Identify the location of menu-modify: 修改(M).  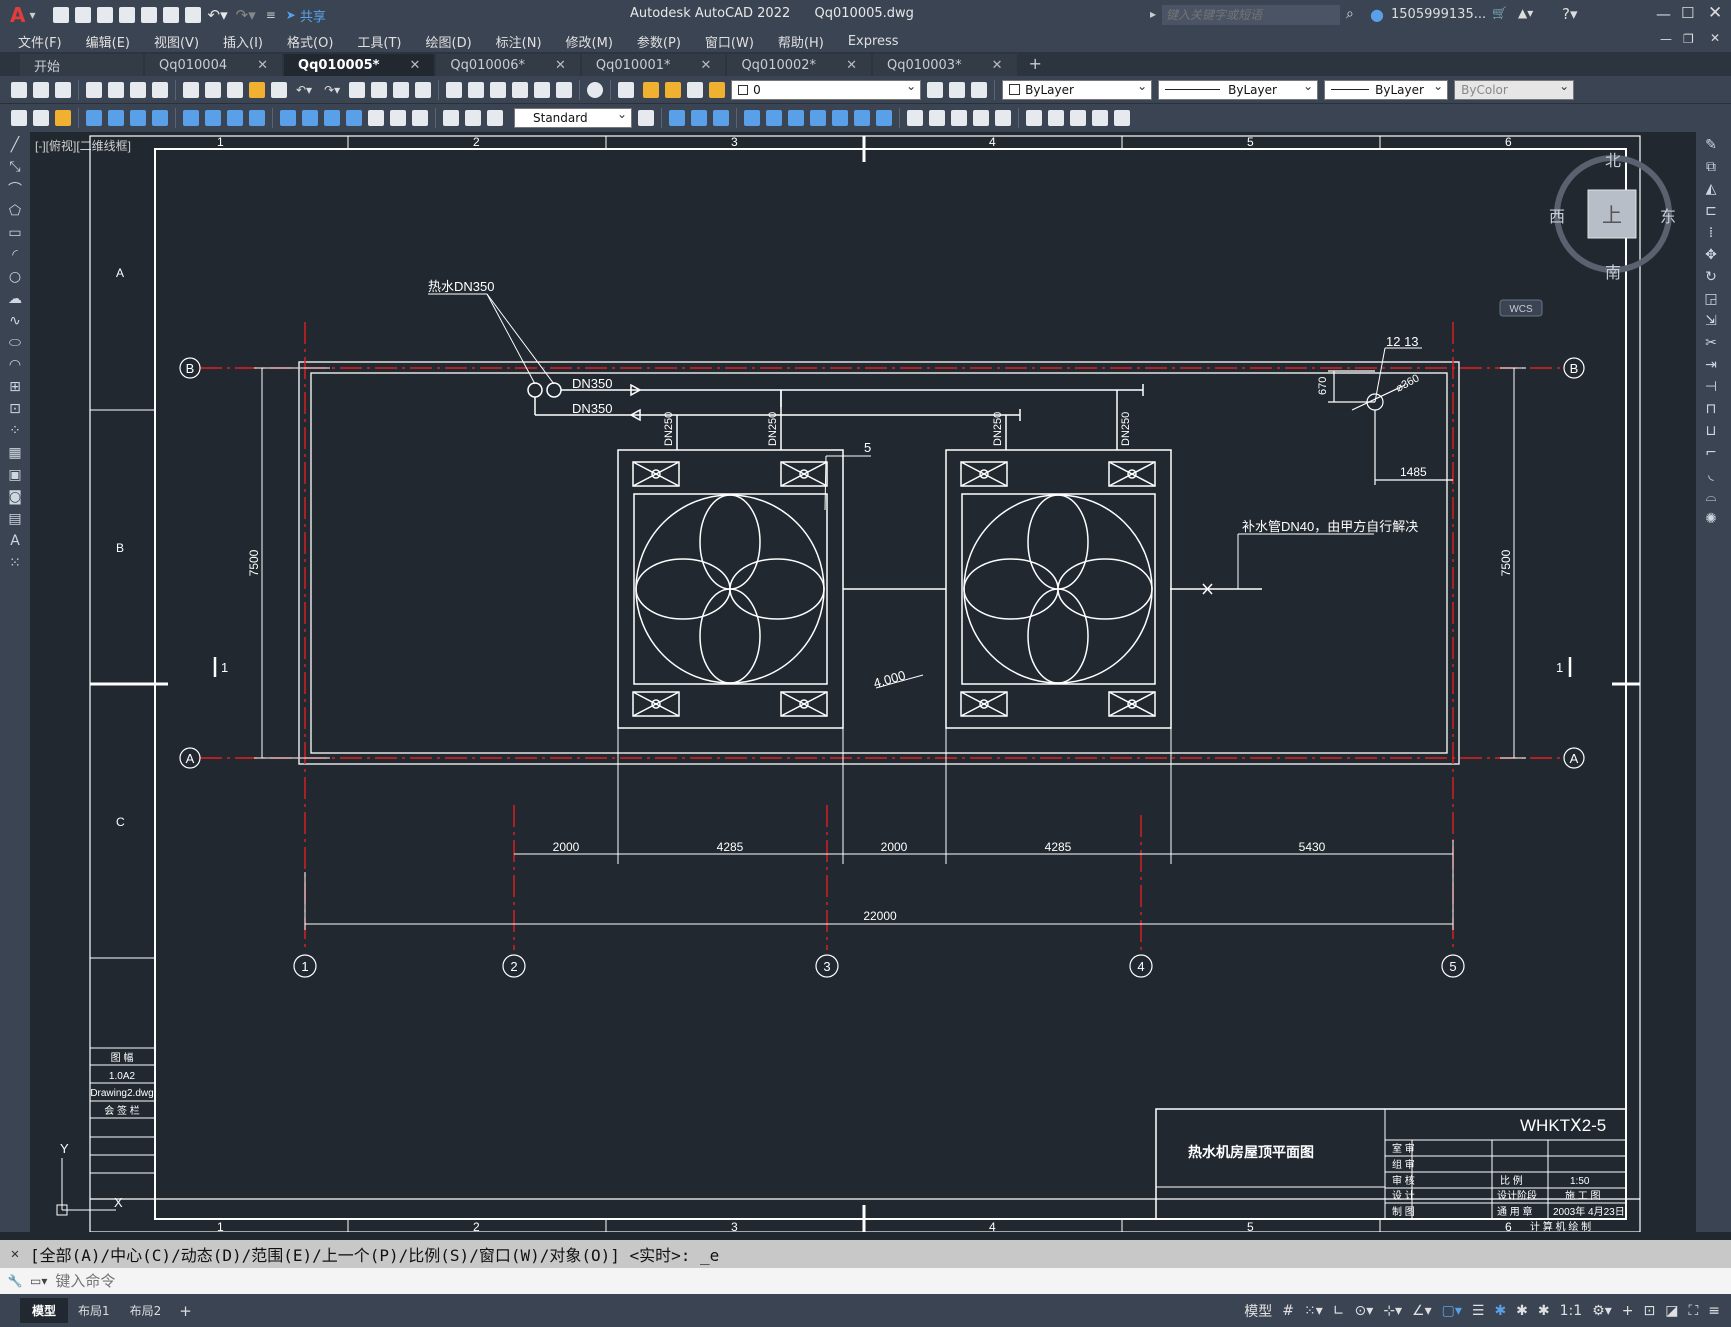
(589, 41).